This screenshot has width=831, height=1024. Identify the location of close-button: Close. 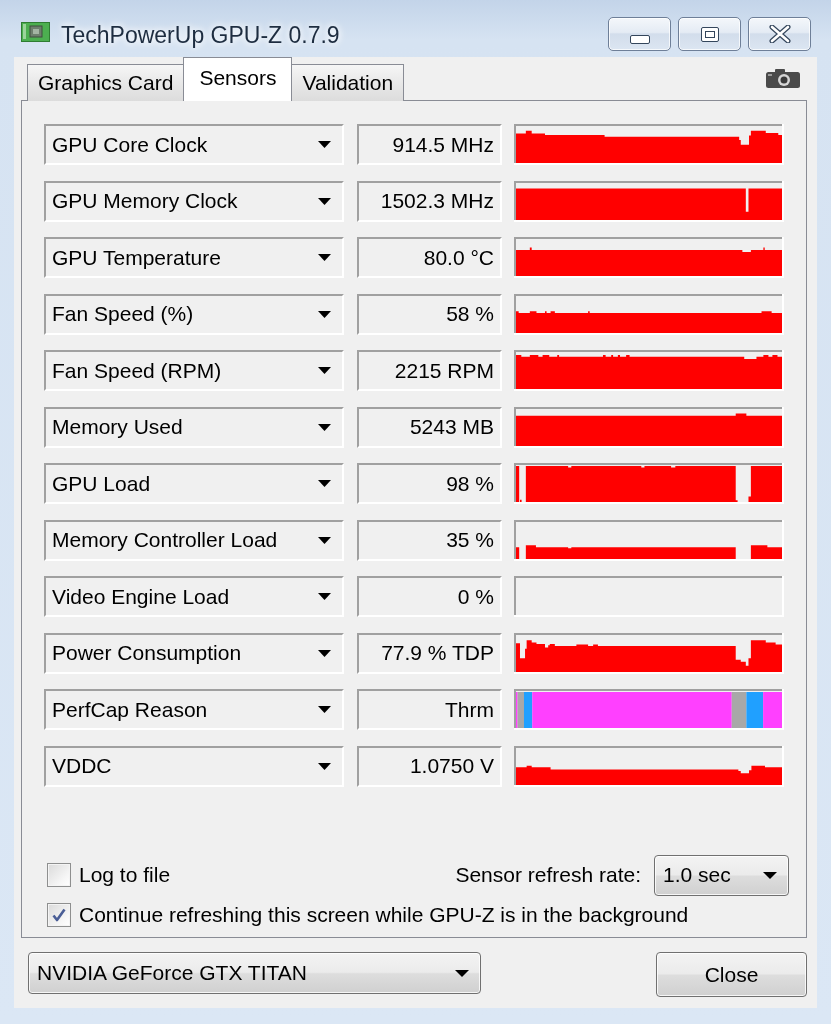
(731, 974).